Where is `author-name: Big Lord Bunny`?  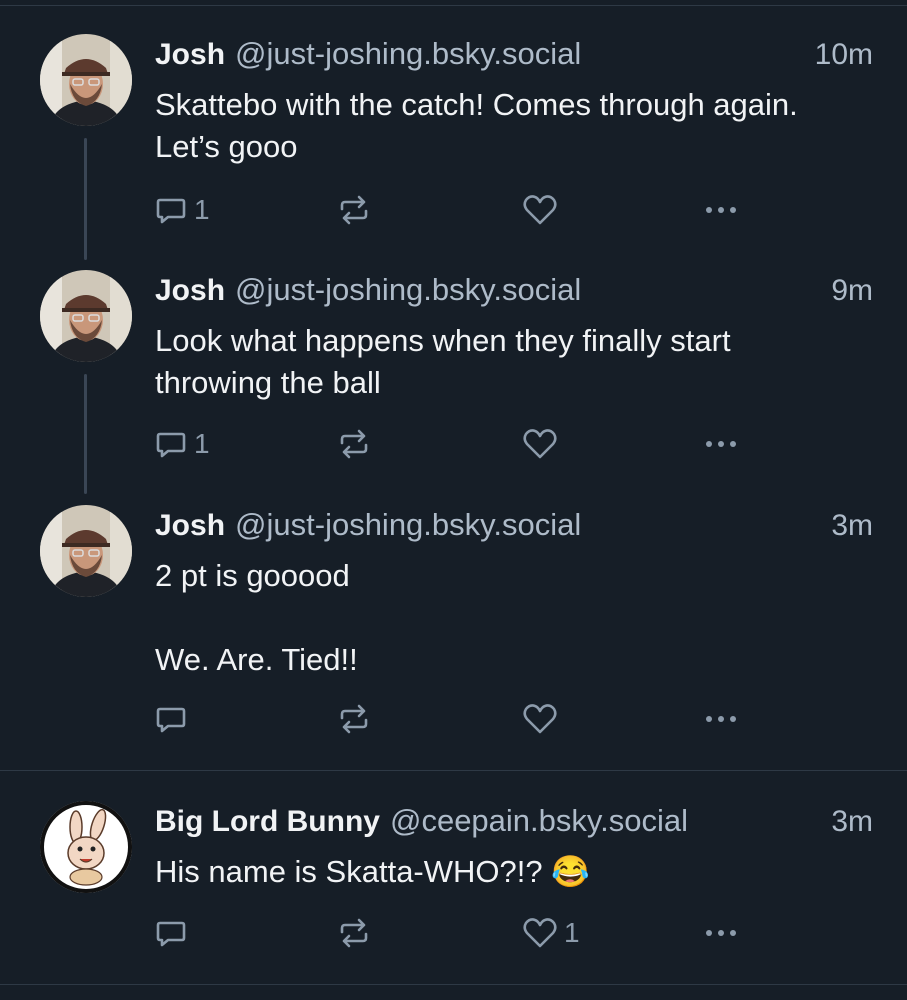
author-name: Big Lord Bunny is located at coordinates (267, 822).